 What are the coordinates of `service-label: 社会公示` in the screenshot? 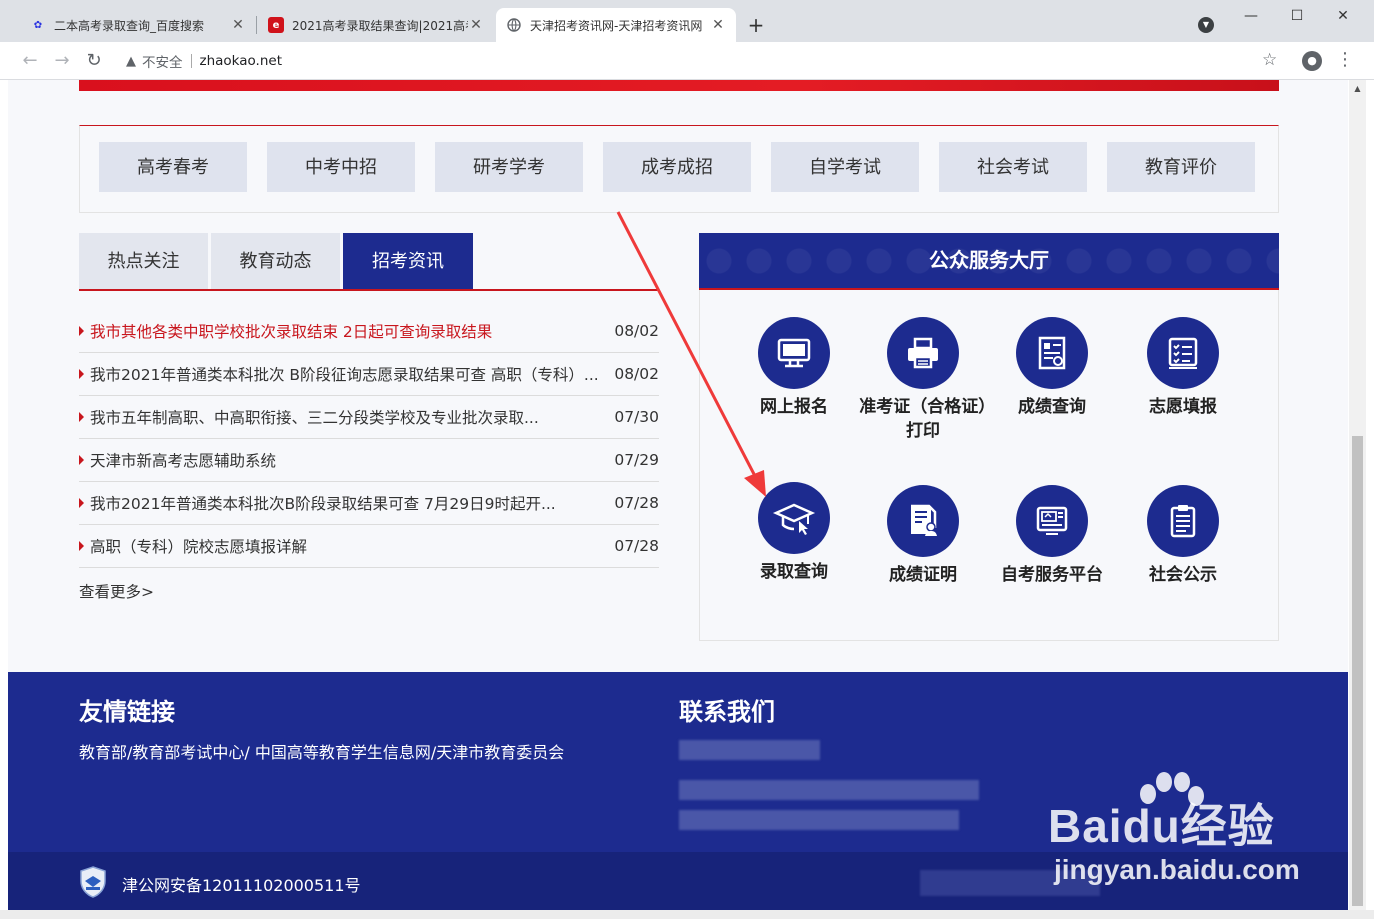 It's located at (1183, 575).